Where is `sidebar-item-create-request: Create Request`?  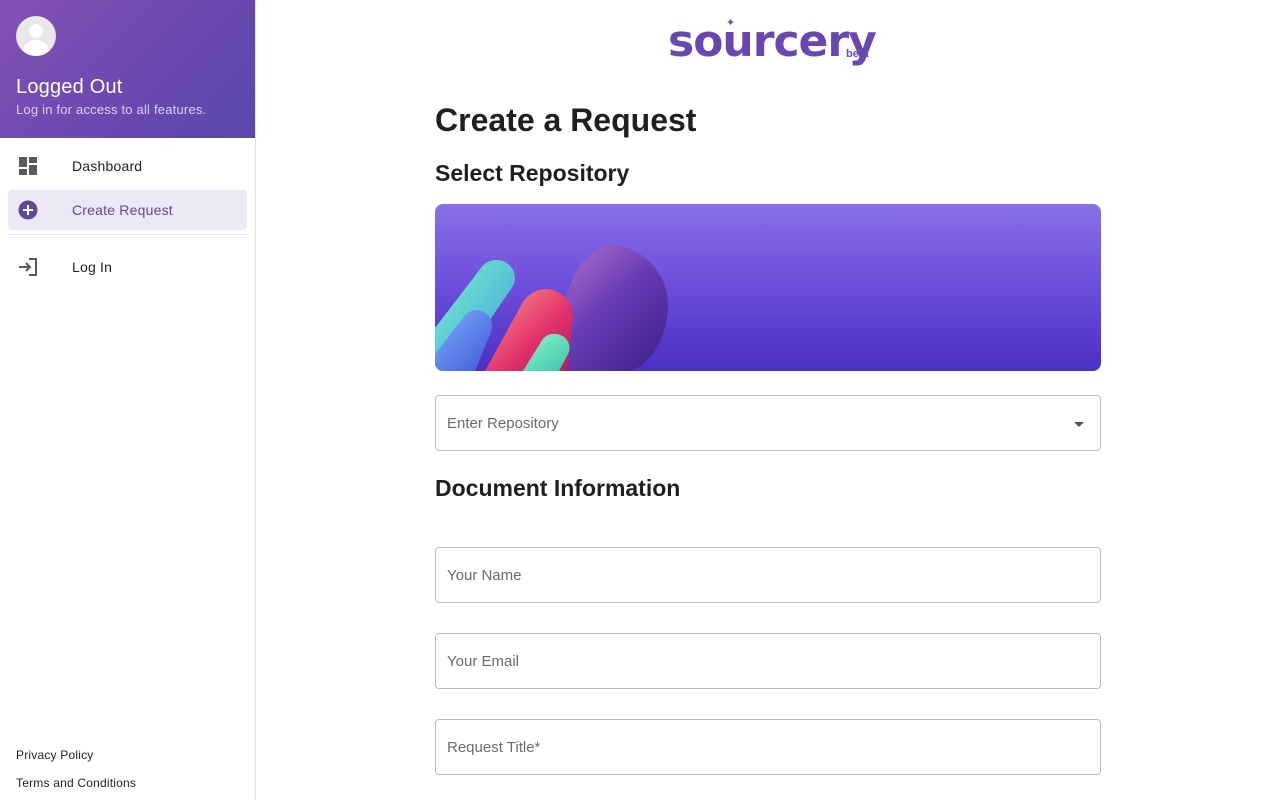 sidebar-item-create-request: Create Request is located at coordinates (127, 210).